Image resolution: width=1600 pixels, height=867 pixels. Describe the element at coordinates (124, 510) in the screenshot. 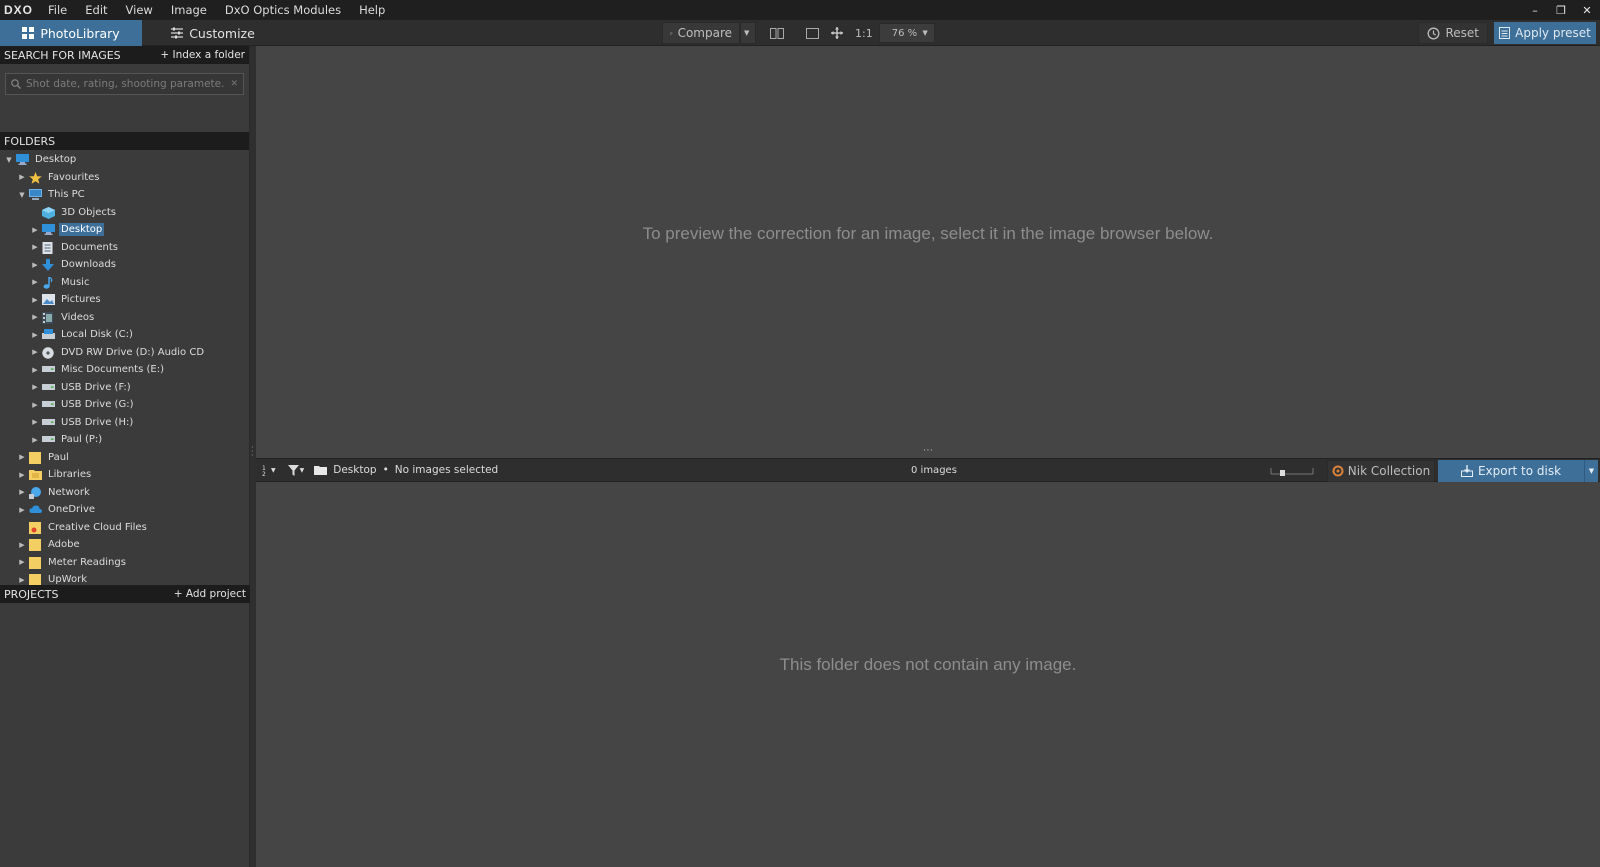

I see `folder-tree-item: ▶ OneDrive` at that location.